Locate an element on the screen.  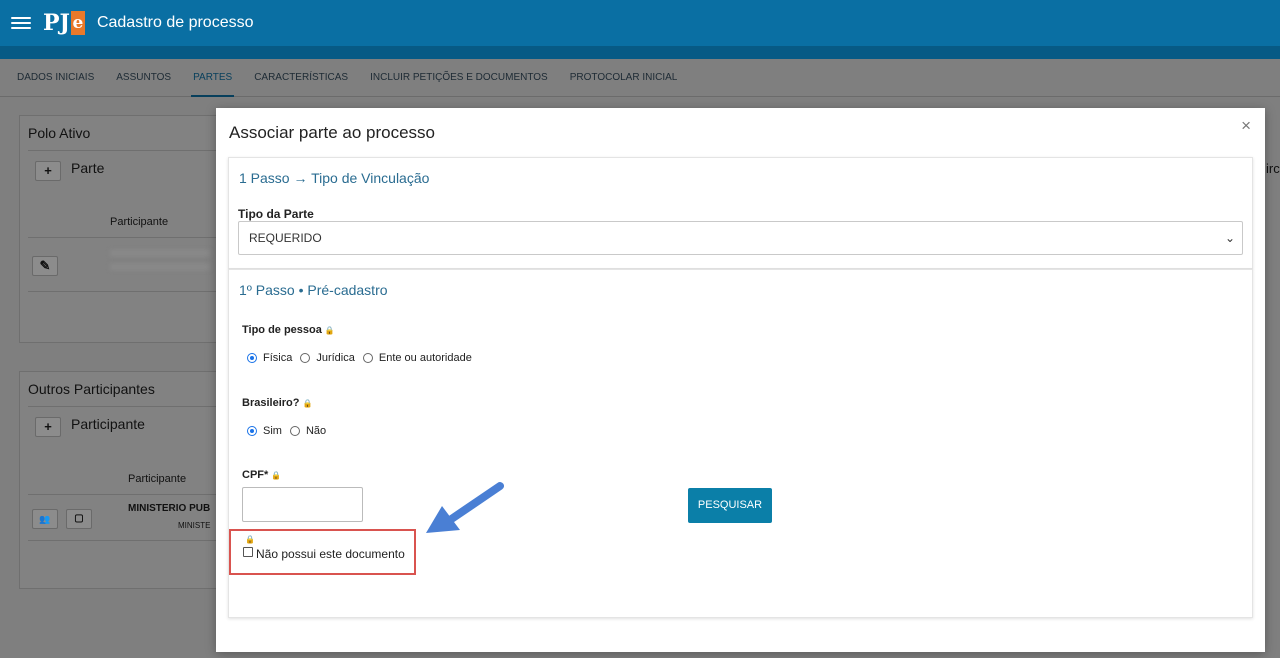
radio-ente-label: Ente ou autoridade is located at coordinates (425, 358).